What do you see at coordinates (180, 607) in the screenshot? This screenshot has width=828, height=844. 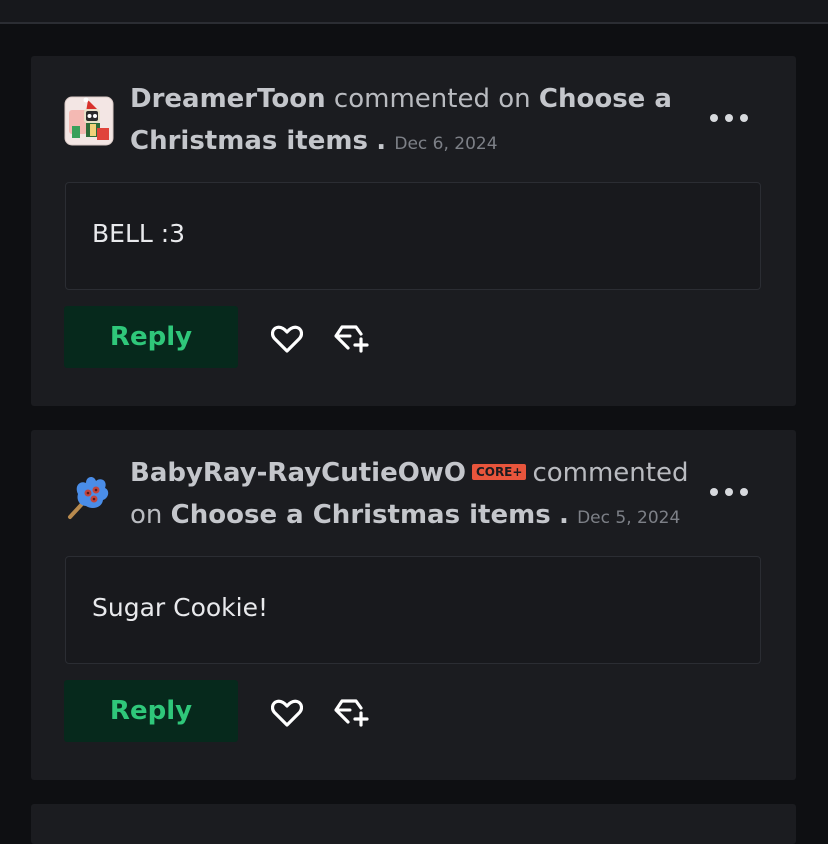 I see `comment-text: Sugar Cookie!` at bounding box center [180, 607].